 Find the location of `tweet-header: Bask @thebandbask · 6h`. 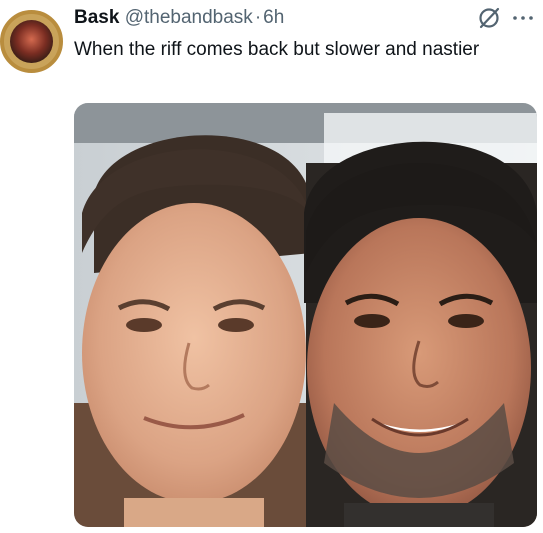

tweet-header: Bask @thebandbask · 6h is located at coordinates (273, 18).